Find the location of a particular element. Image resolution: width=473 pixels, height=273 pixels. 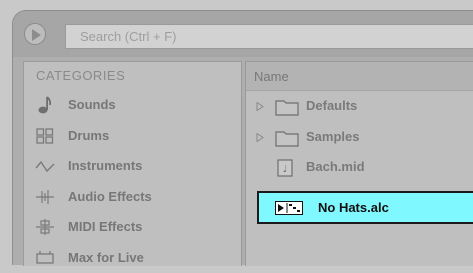

live-clip-icon is located at coordinates (289, 208).